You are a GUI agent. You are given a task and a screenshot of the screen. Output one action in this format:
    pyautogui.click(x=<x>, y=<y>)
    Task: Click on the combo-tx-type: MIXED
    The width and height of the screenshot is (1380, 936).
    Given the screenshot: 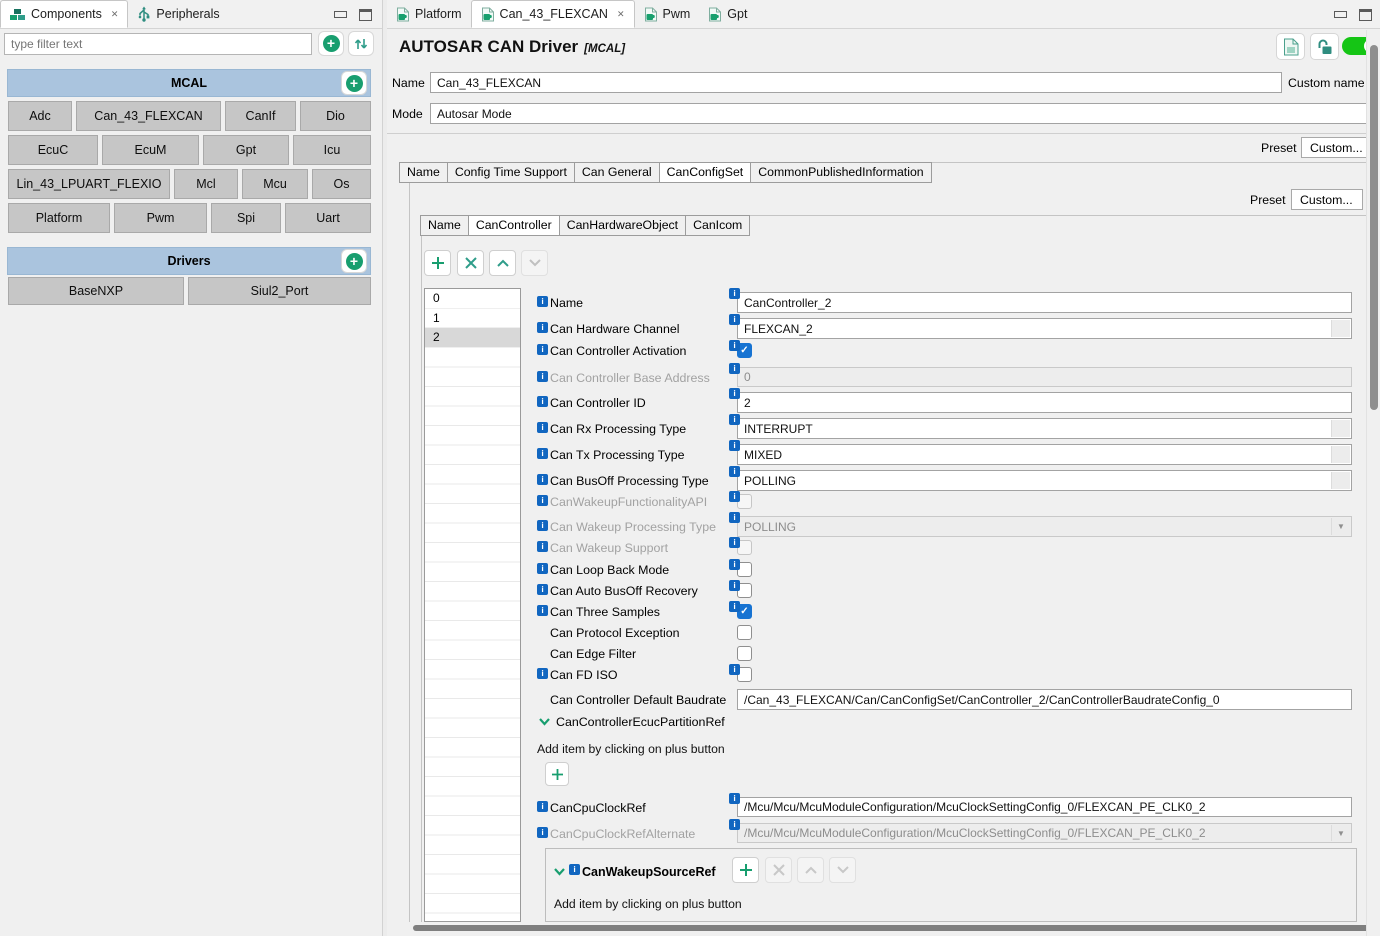 What is the action you would take?
    pyautogui.click(x=1044, y=454)
    